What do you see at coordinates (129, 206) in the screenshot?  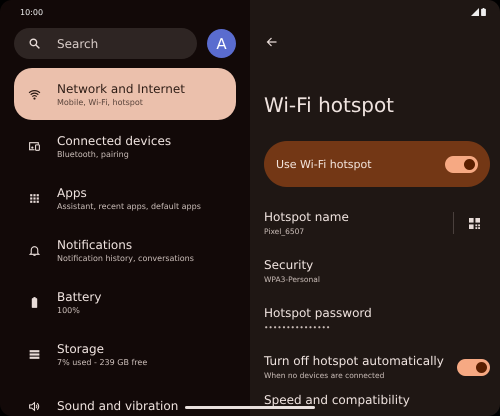 I see `item-subtitle: Assistant, recent apps, default apps` at bounding box center [129, 206].